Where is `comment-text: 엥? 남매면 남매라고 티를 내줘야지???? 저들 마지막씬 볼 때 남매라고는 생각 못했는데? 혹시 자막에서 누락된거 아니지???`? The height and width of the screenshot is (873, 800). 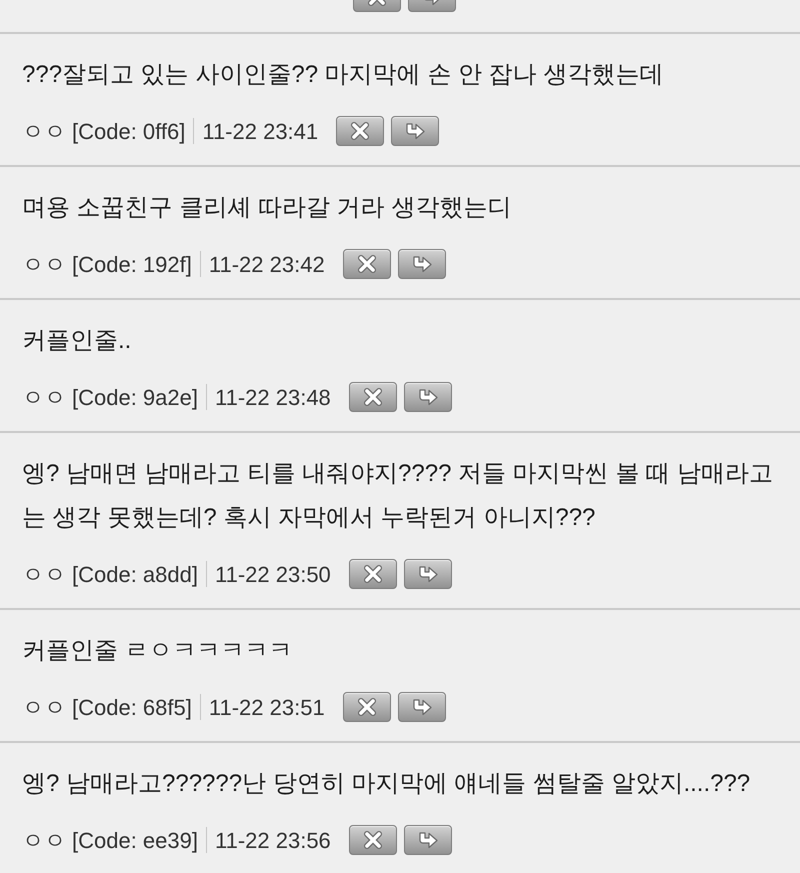
comment-text: 엥? 남매면 남매라고 티를 내줘야지???? 저들 마지막씬 볼 때 남매라고는 생각 못했는데? 혹시 자막에서 누락된거 아니지??? is located at coordinates (398, 496).